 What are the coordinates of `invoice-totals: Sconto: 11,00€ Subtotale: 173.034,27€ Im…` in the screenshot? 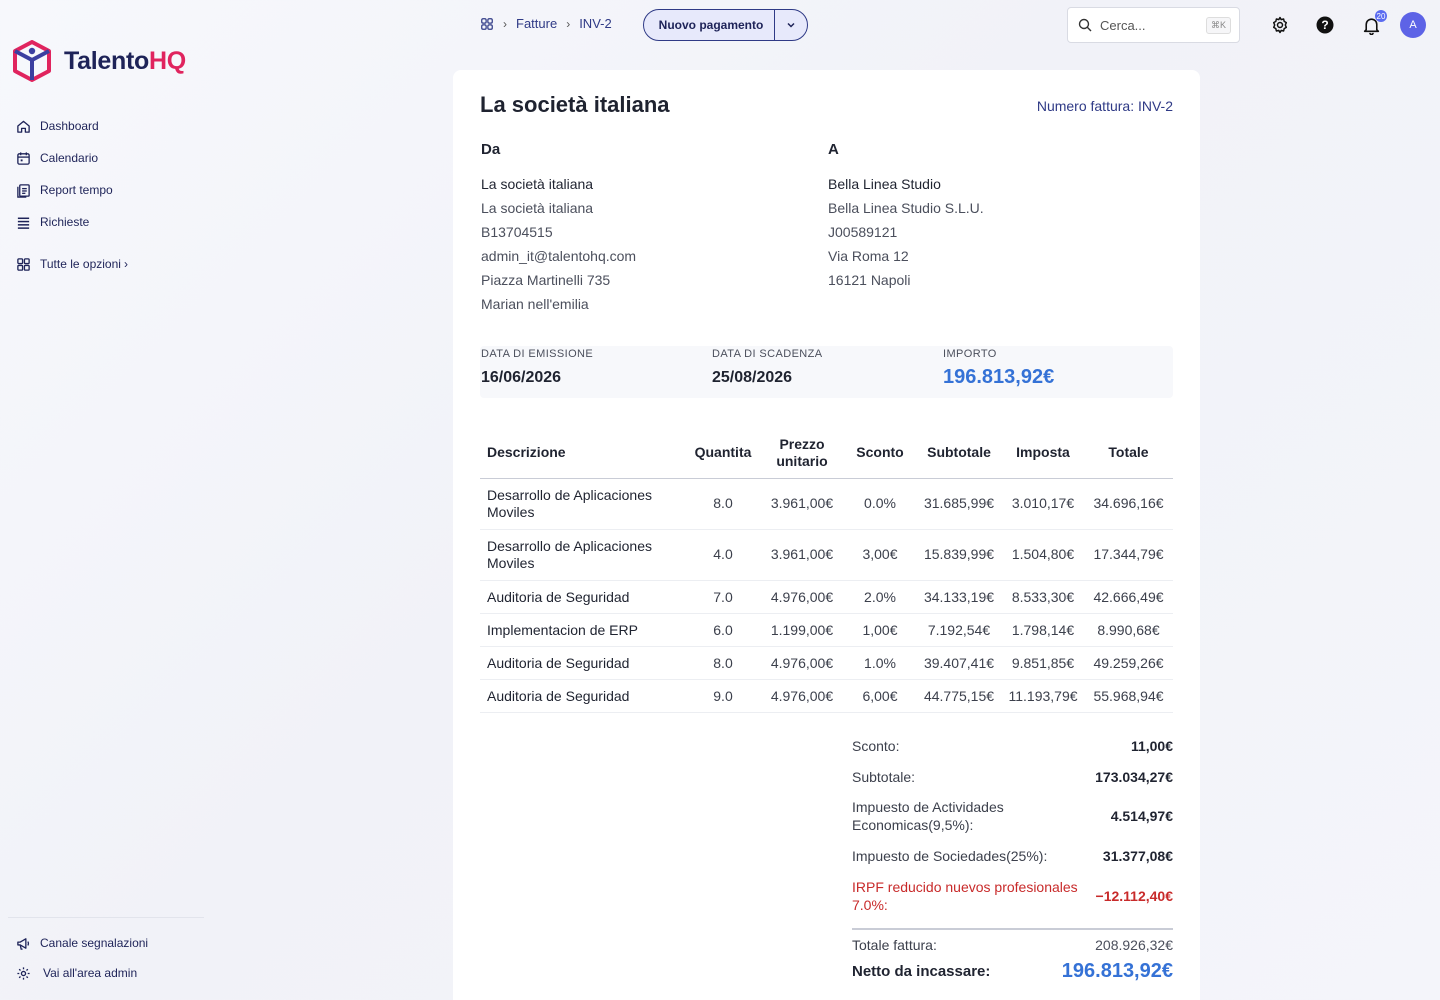 It's located at (1012, 859).